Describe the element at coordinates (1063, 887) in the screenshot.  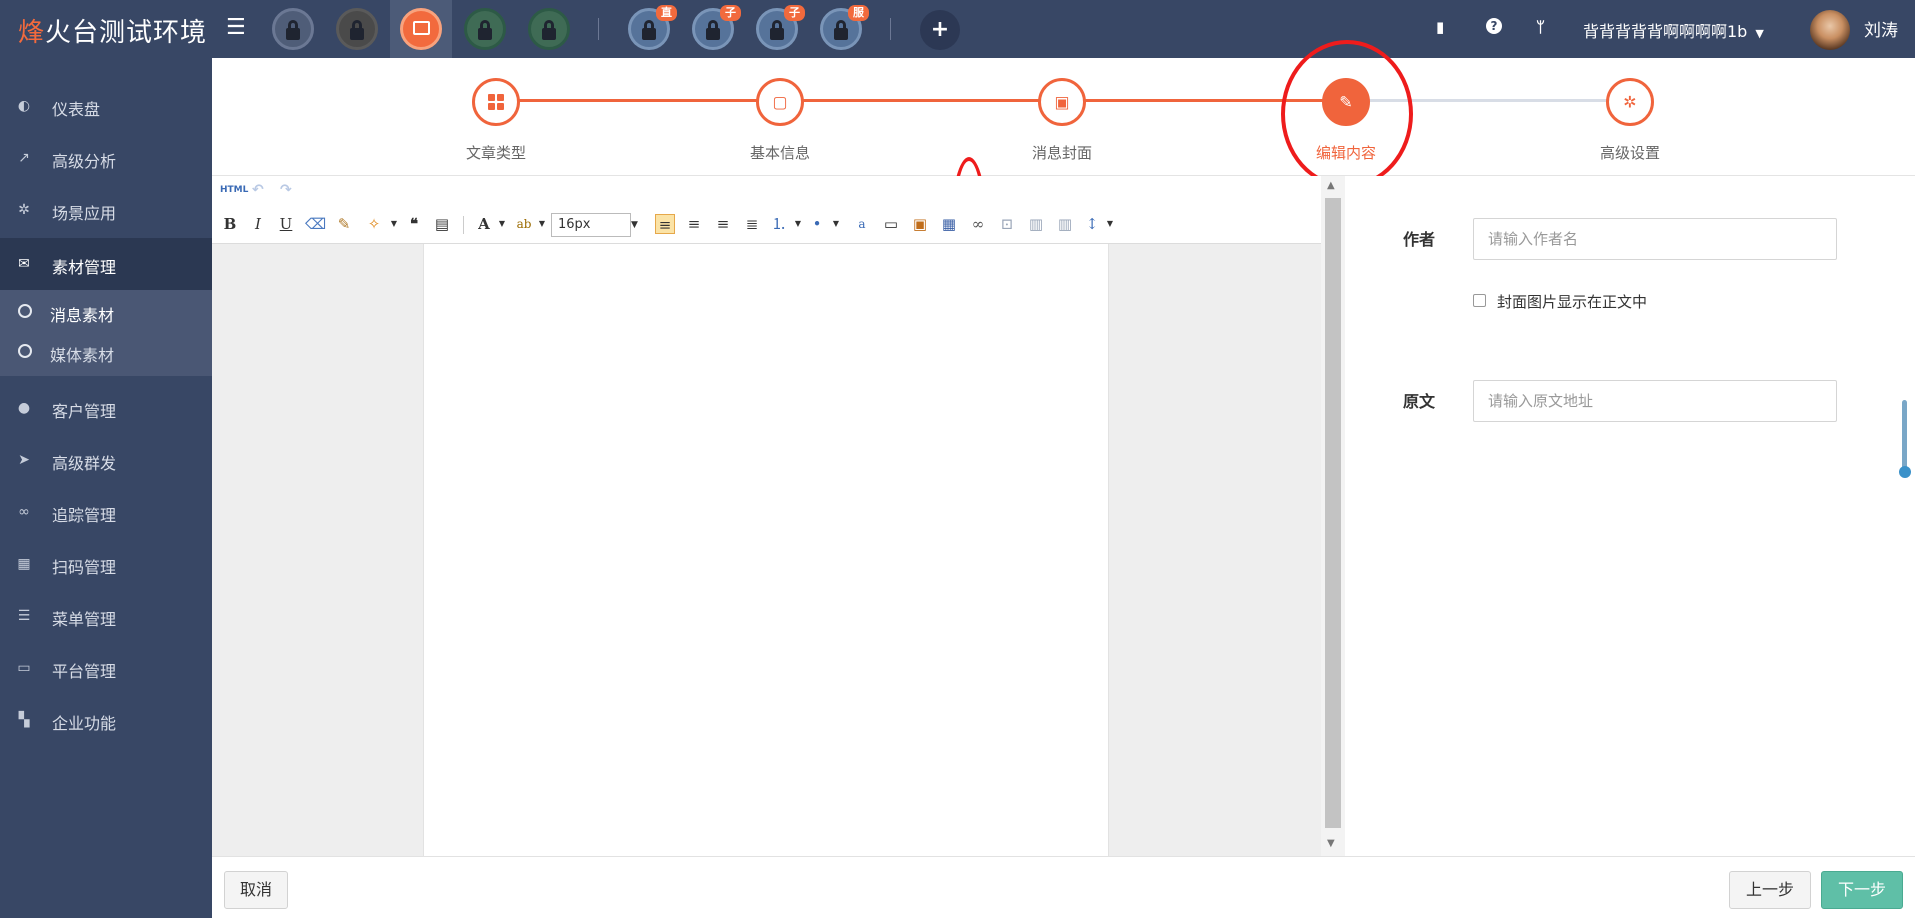
I see `action-bar: 取消 上一步 下一步` at that location.